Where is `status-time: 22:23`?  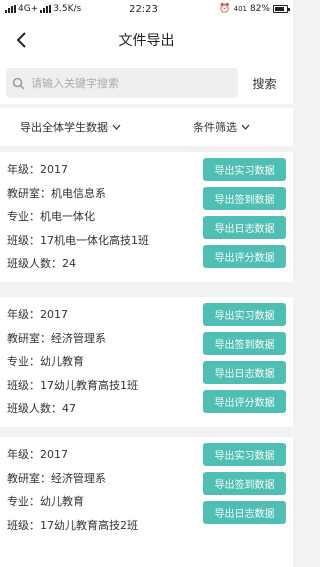 status-time: 22:23 is located at coordinates (143, 9).